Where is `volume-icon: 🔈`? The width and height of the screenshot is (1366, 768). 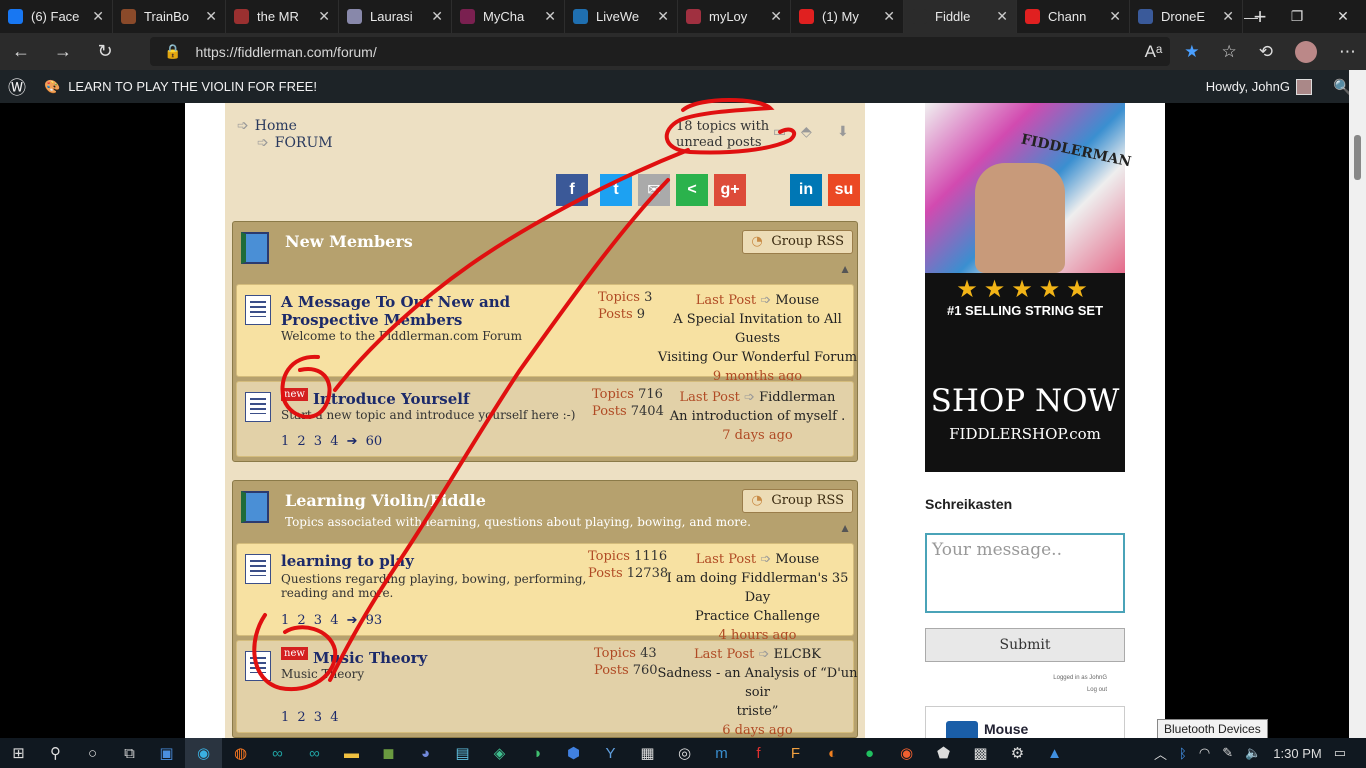
volume-icon: 🔈 is located at coordinates (1253, 753).